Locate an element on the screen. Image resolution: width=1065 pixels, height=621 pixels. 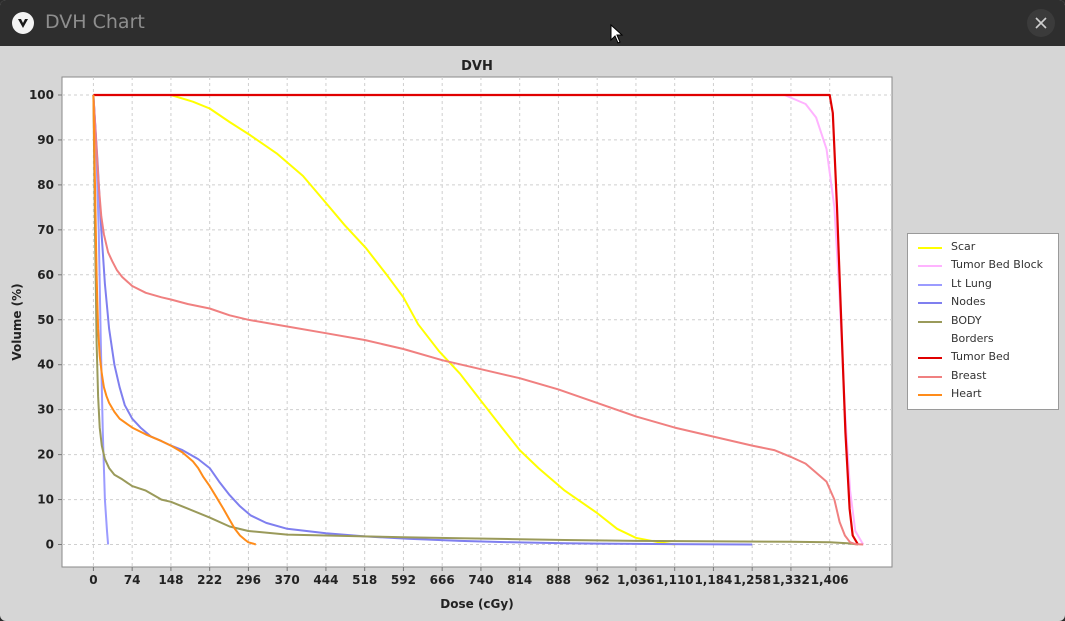
legend-label: Nodes is located at coordinates (968, 302).